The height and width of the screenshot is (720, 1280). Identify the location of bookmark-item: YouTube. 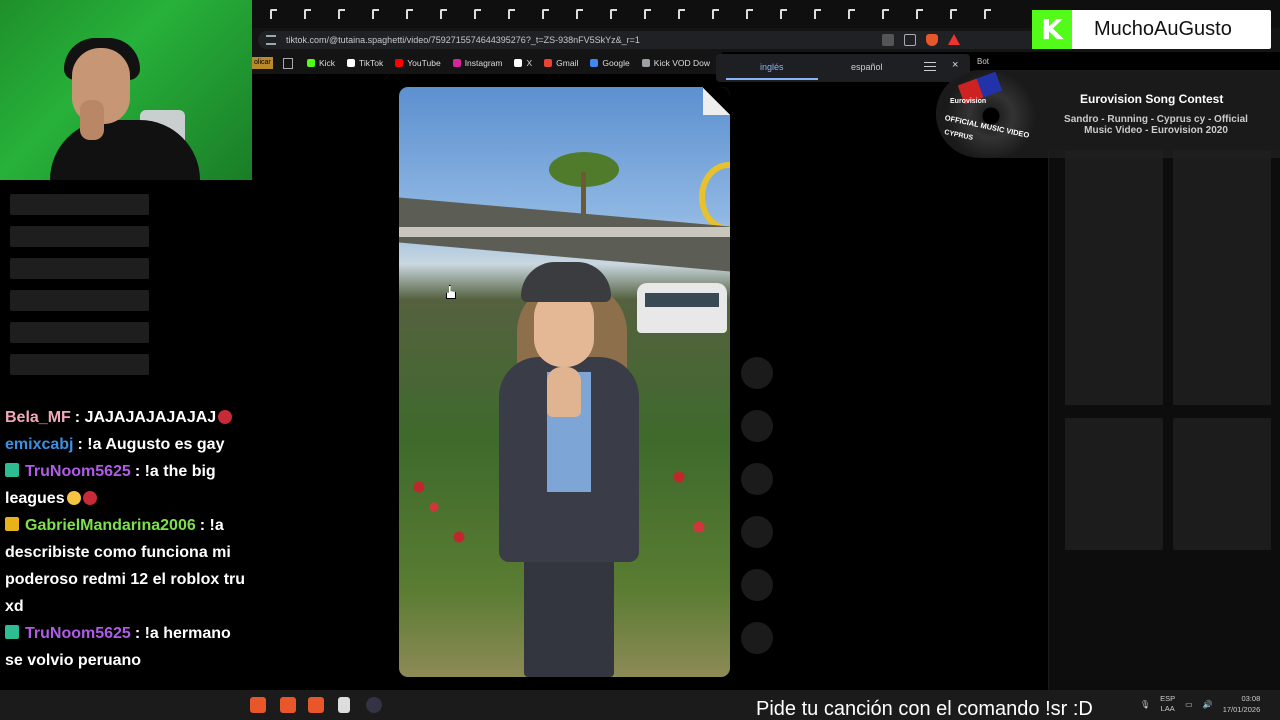
(418, 63).